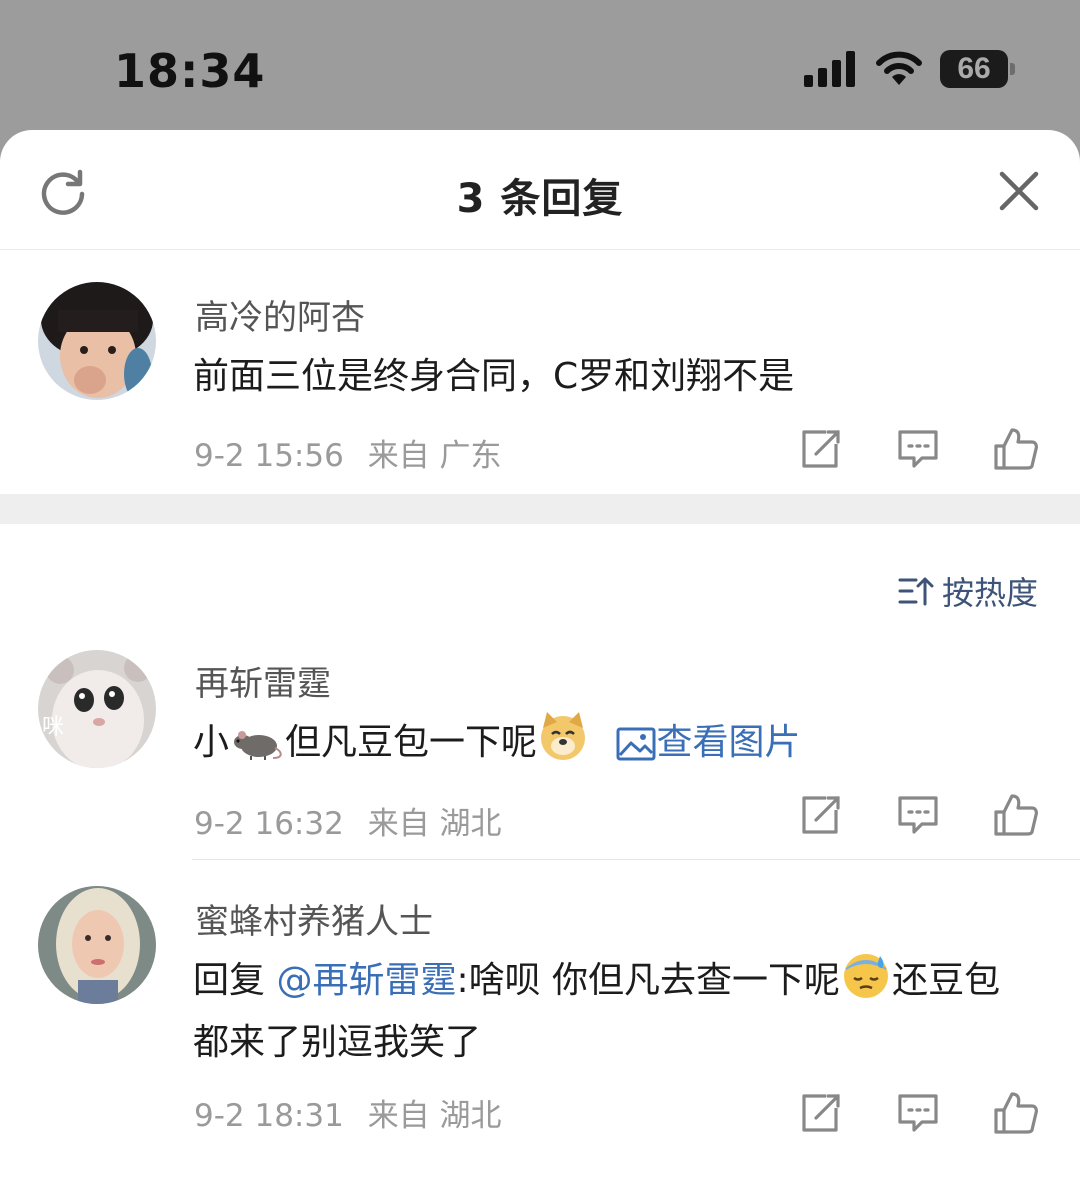  I want to click on sheet-title: 3 条回复, so click(540, 199).